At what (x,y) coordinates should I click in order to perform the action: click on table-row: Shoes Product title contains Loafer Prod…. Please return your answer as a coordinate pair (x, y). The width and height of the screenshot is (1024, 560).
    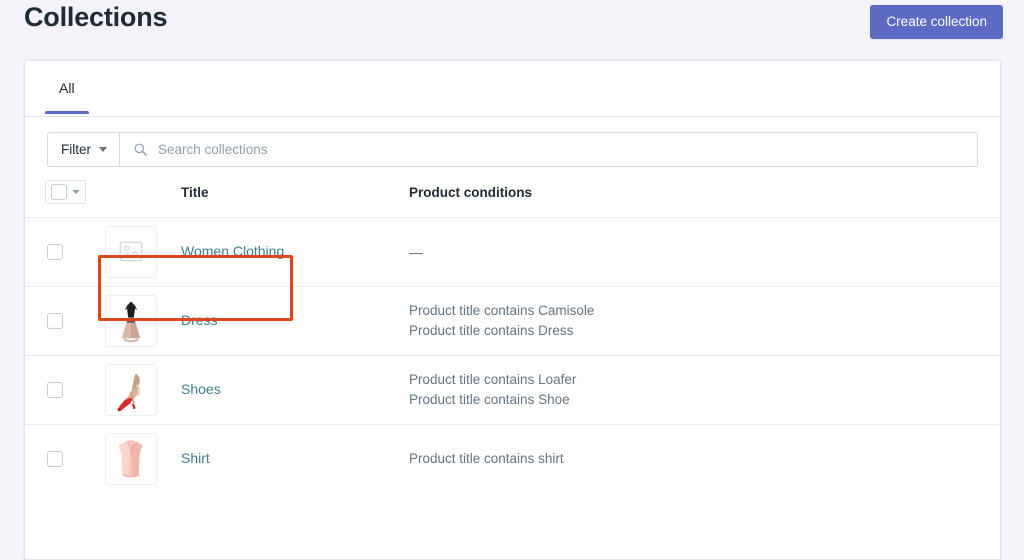
    Looking at the image, I should click on (512, 389).